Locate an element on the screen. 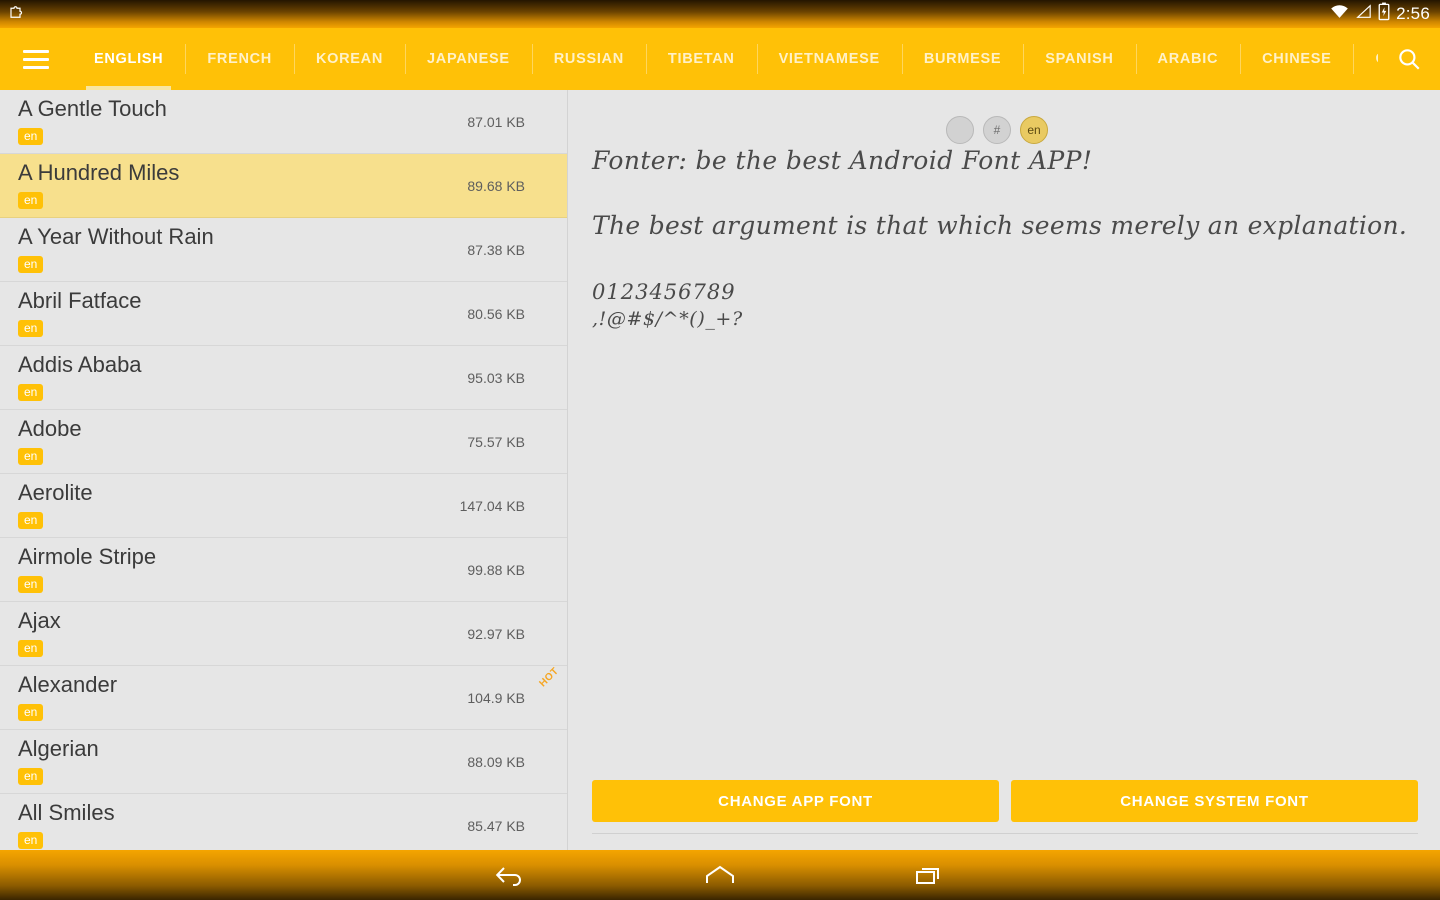  font-file-size: 80.56 KB is located at coordinates (496, 314).